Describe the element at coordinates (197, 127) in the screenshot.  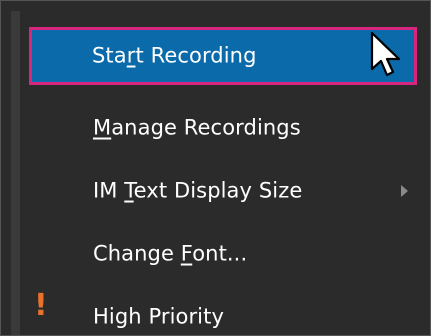
I see `menu-item-label: Manage Recordings` at that location.